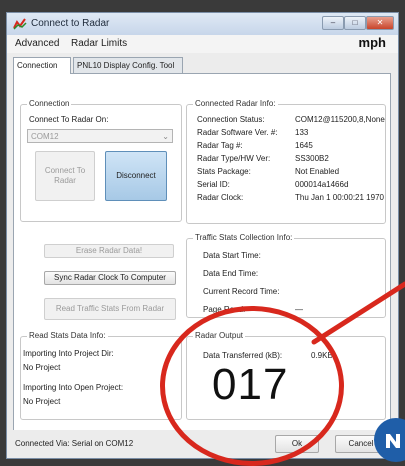  I want to click on info-label: Radar Type/HW Ver:, so click(234, 158).